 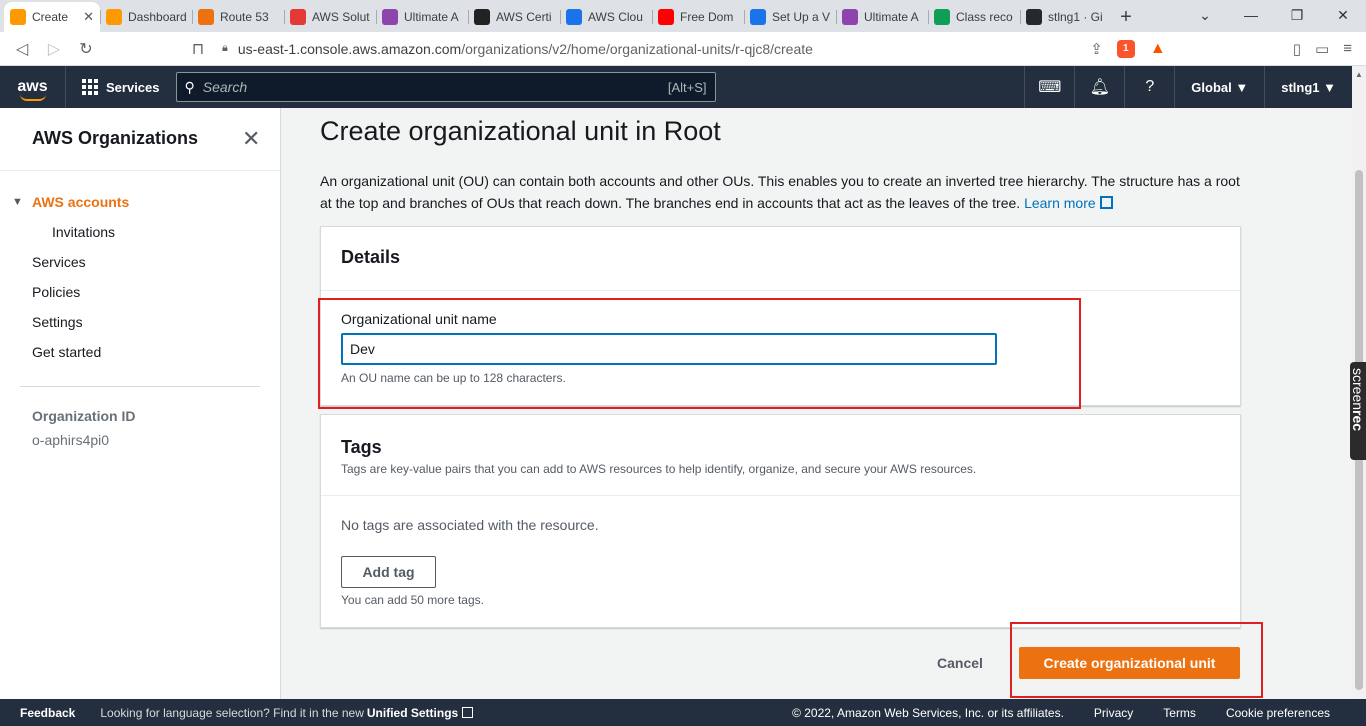 I want to click on reload-button: ↻, so click(x=86, y=49).